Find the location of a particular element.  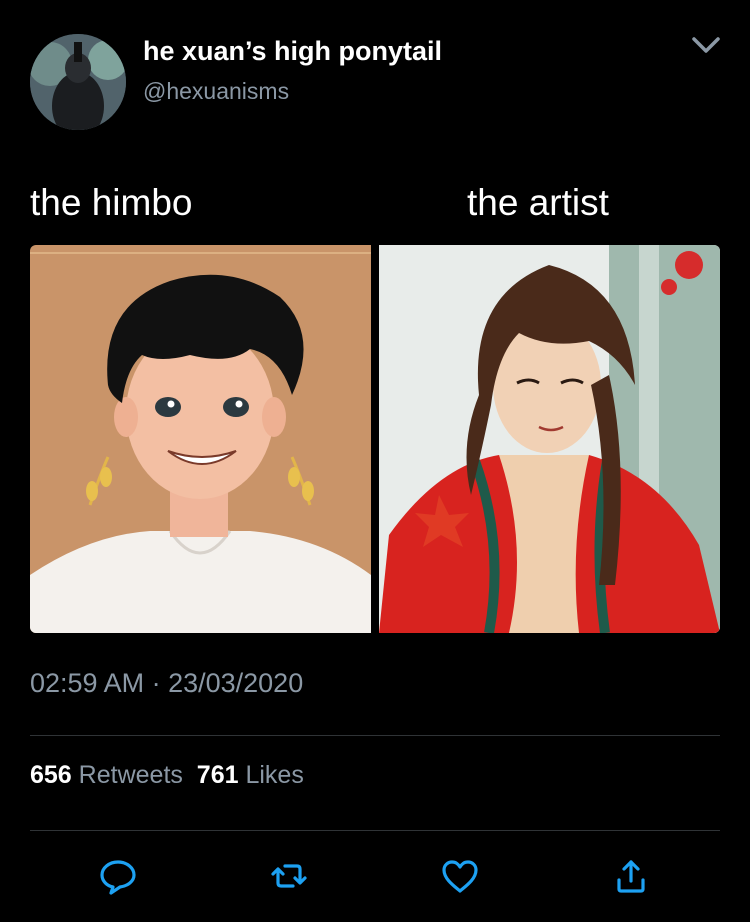

avatar-image is located at coordinates (78, 82).